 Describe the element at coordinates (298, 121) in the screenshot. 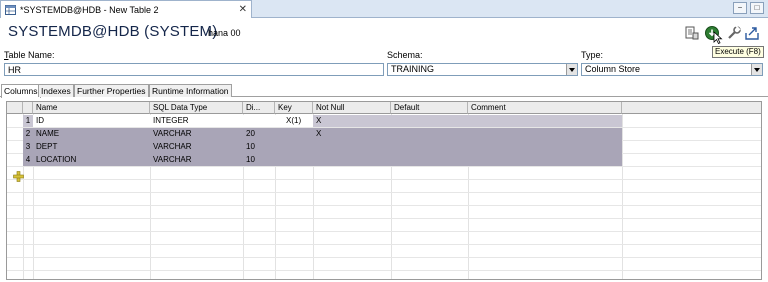

I see `cell-key: X(1)` at that location.